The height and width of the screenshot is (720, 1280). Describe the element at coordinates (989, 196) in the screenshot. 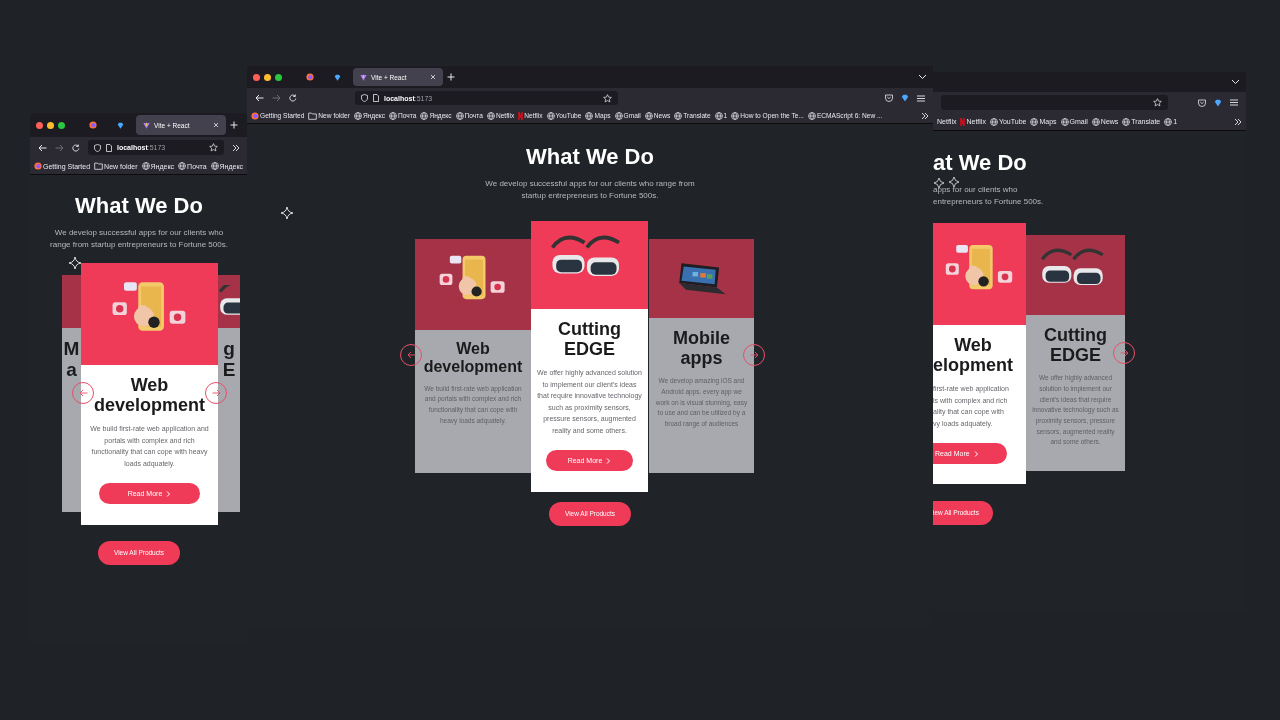

I see `section-description: apps for our clients who entrepreneurs to Fortune 500s.` at that location.